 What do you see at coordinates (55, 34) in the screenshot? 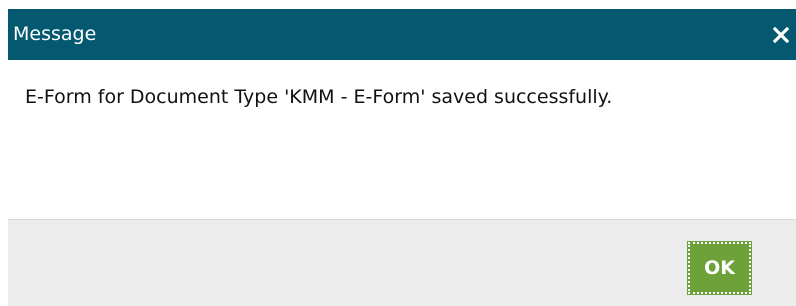
I see `dialog-title: Message` at bounding box center [55, 34].